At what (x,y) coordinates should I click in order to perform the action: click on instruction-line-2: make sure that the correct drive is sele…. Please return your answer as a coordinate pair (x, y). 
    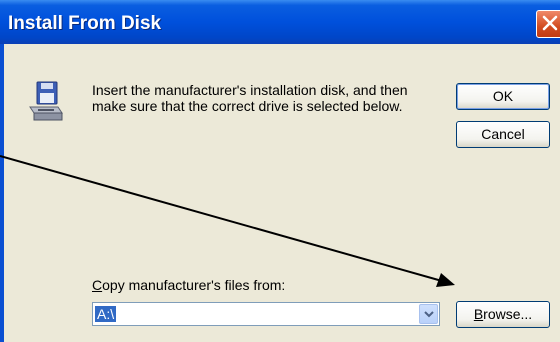
    Looking at the image, I should click on (247, 106).